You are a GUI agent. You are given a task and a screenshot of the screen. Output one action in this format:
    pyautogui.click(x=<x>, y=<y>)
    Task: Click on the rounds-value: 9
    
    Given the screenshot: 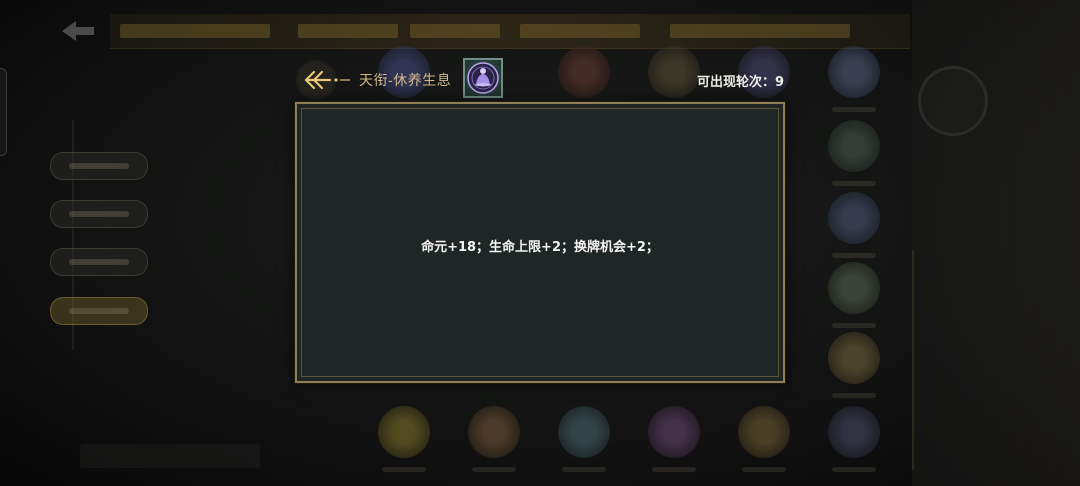 What is the action you would take?
    pyautogui.click(x=780, y=82)
    